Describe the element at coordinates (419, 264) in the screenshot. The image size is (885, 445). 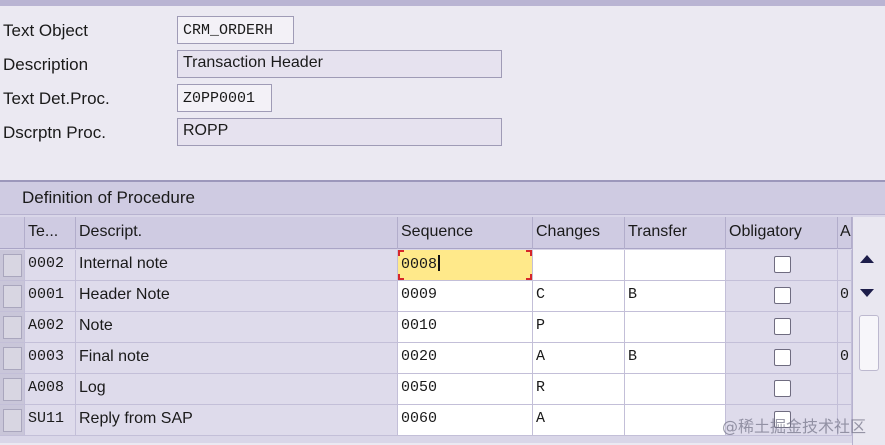
I see `sequence-value: 0008` at that location.